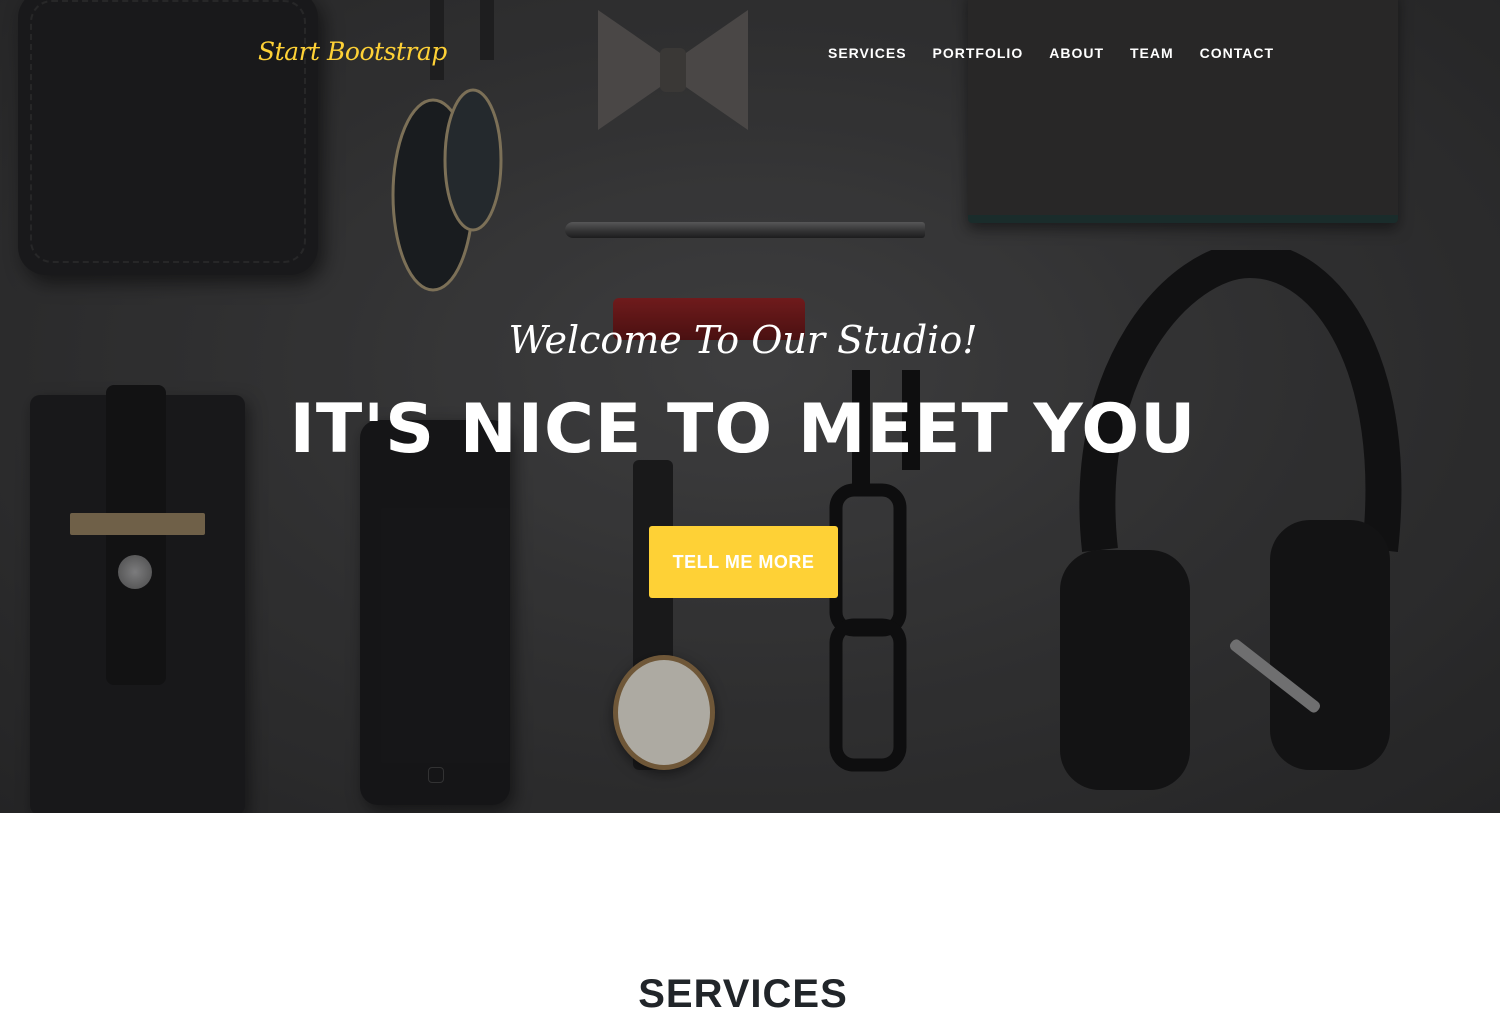 The image size is (1500, 1017). I want to click on nav-menu: SERVICES PORTFOLIO ABOUT TEAM CONTACT, so click(1064, 53).